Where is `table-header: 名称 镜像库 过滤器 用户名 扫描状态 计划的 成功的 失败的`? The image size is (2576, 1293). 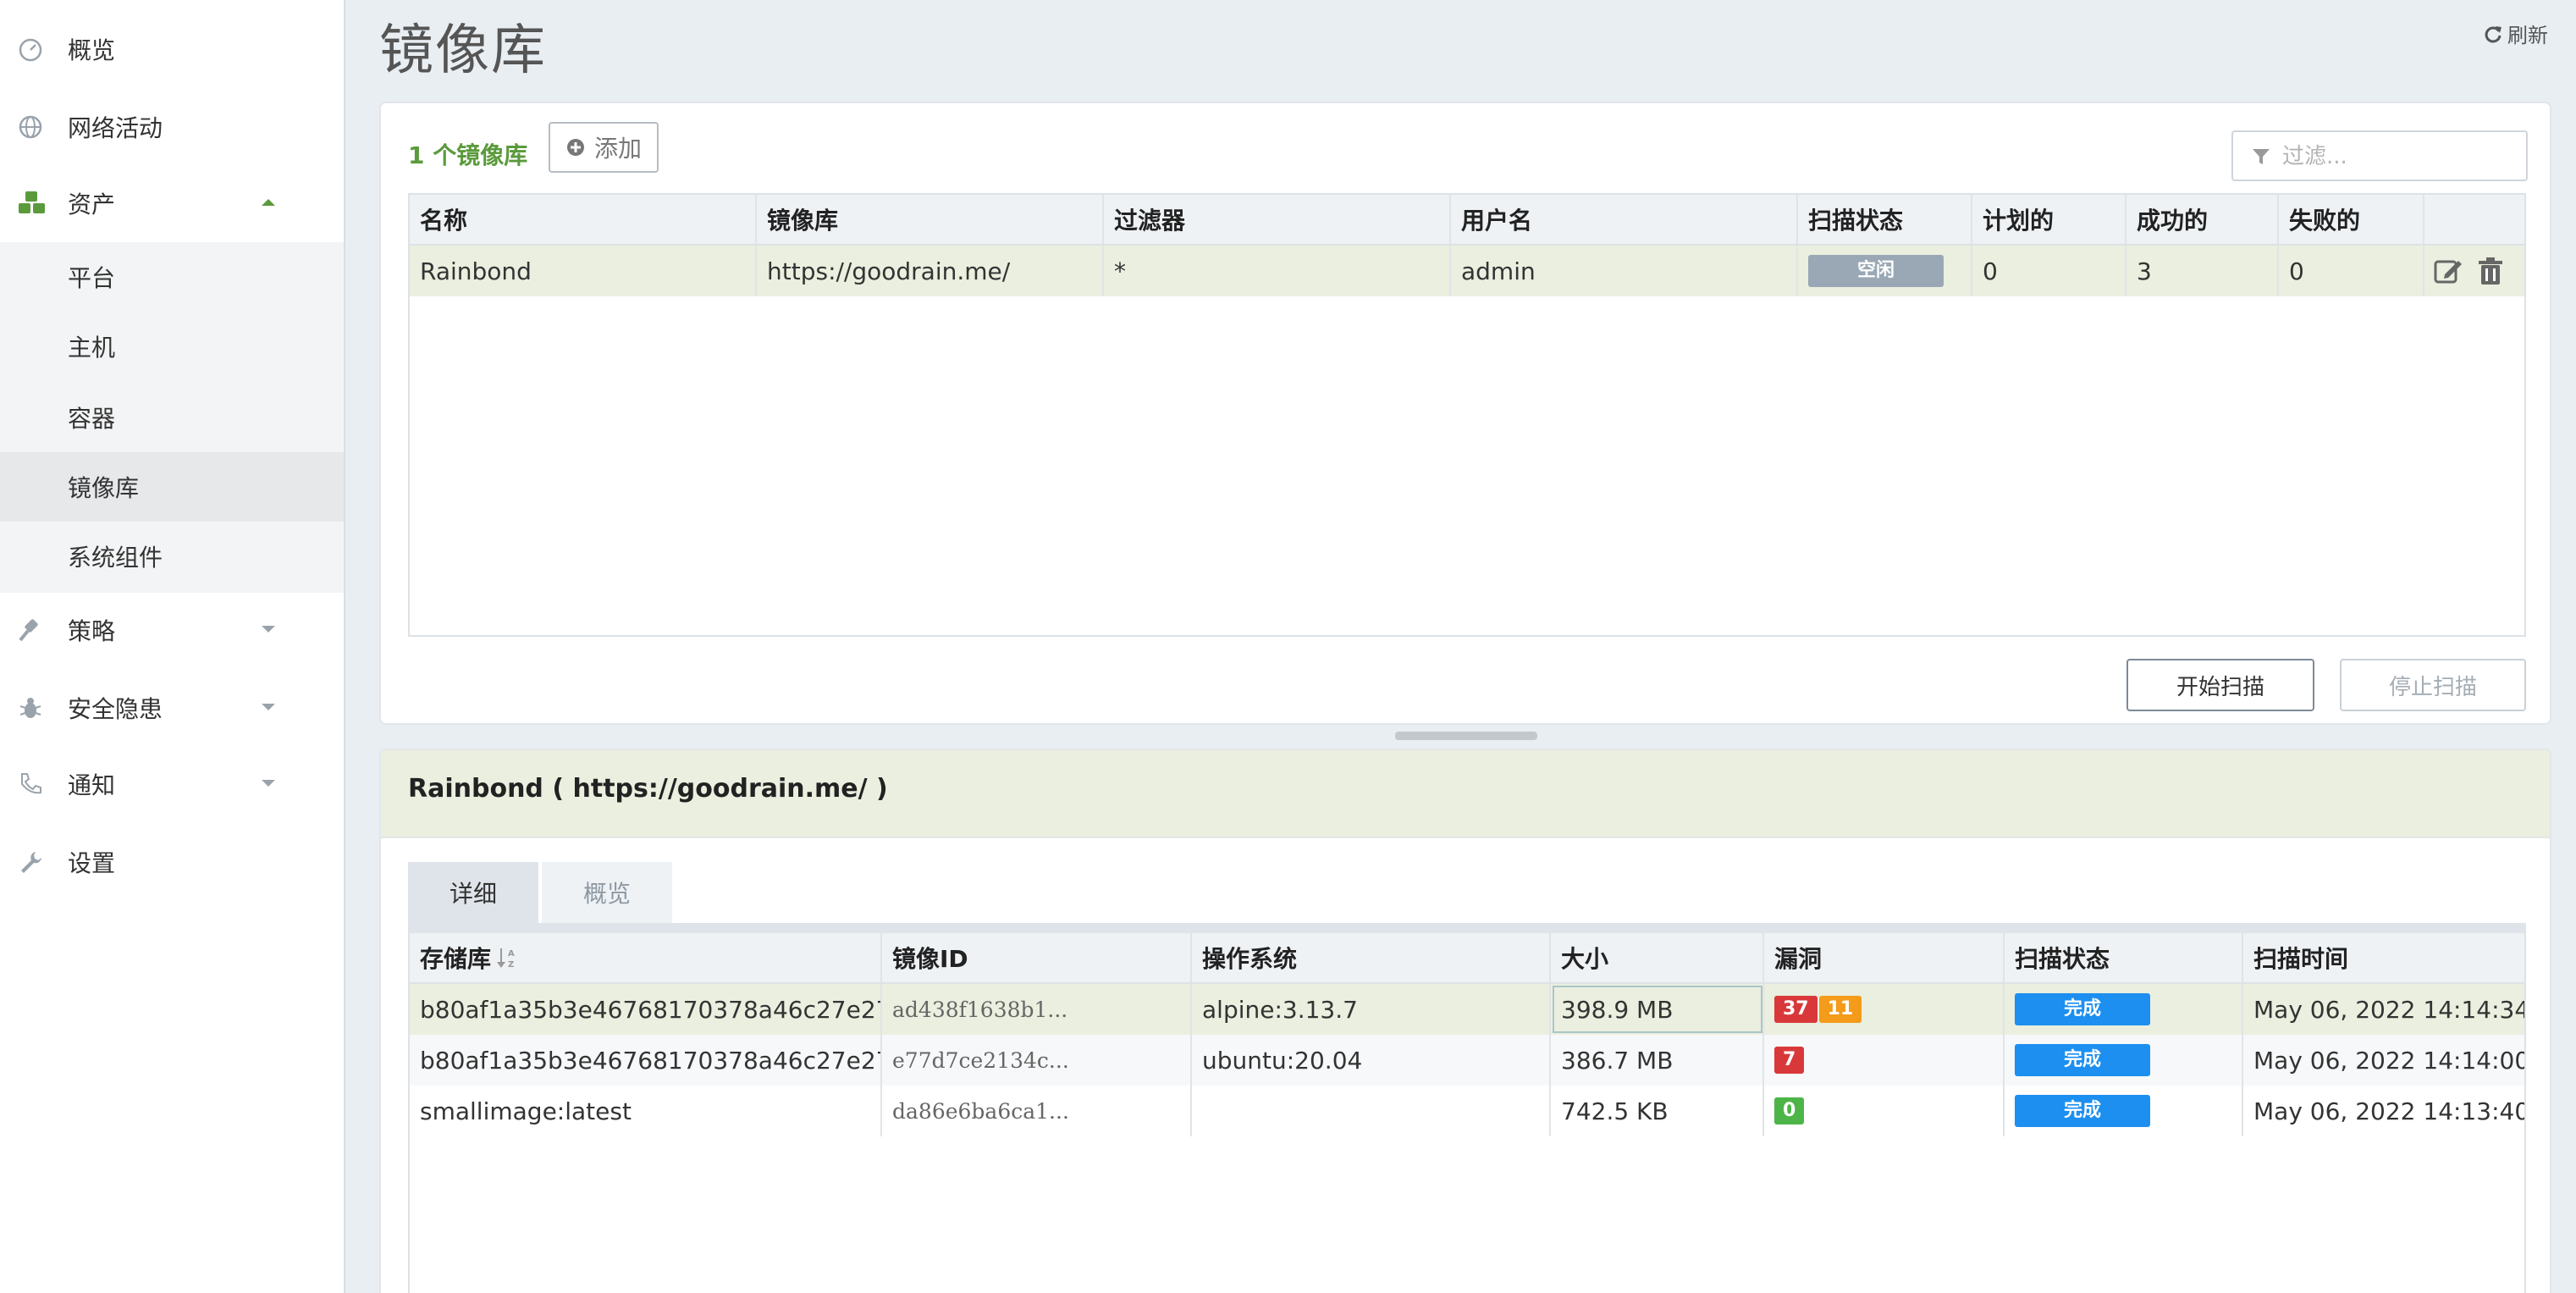 table-header: 名称 镜像库 过滤器 用户名 扫描状态 计划的 成功的 失败的 is located at coordinates (1467, 220).